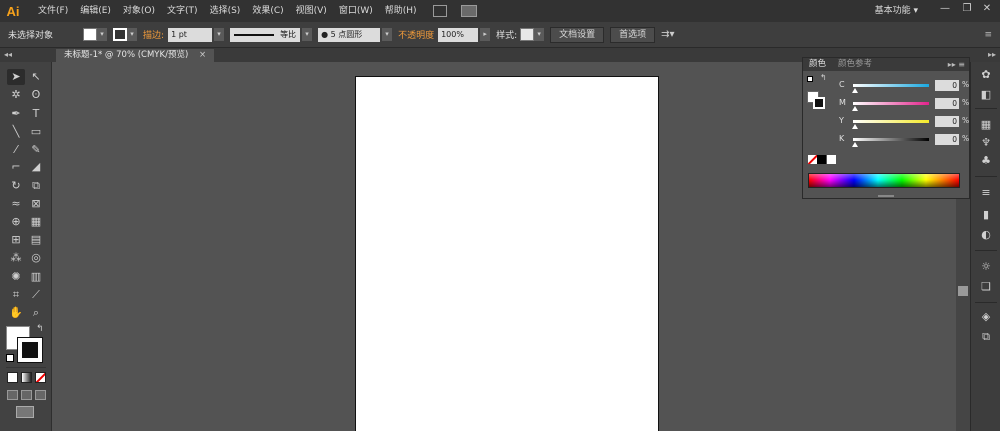  What do you see at coordinates (817, 64) in the screenshot?
I see `tab-color: 颜色` at bounding box center [817, 64].